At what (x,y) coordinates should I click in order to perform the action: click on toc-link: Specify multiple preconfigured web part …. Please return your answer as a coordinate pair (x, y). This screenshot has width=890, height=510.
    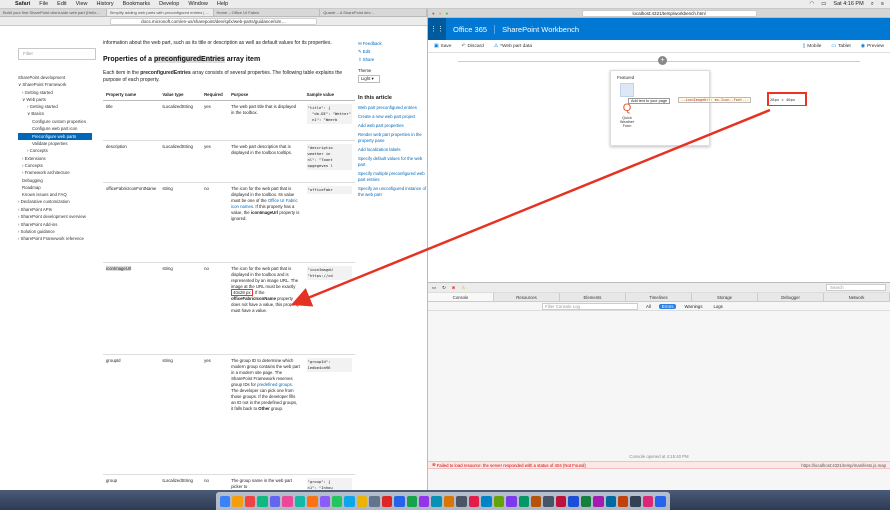
    Looking at the image, I should click on (392, 177).